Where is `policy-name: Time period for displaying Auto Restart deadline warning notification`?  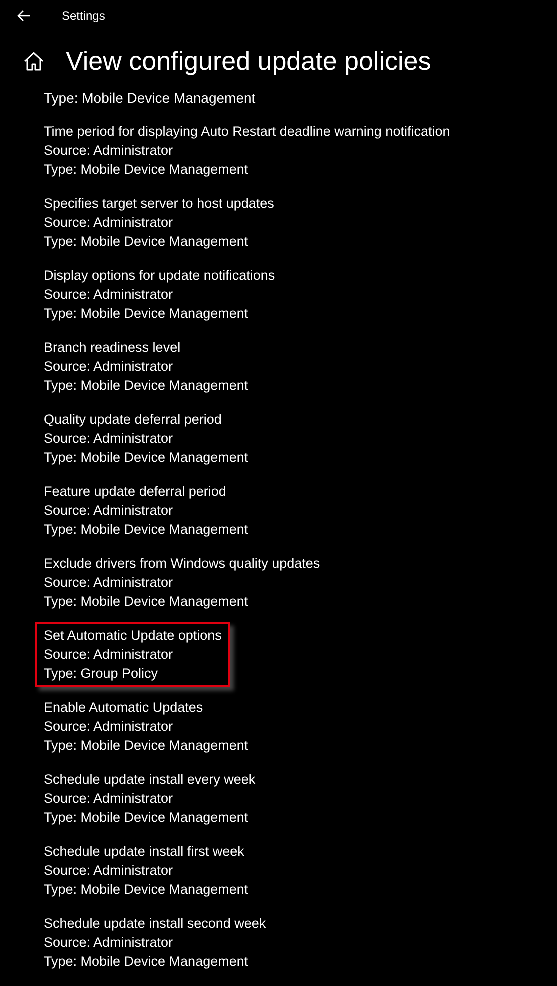
policy-name: Time period for displaying Auto Restart deadline warning notification is located at coordinates (248, 132).